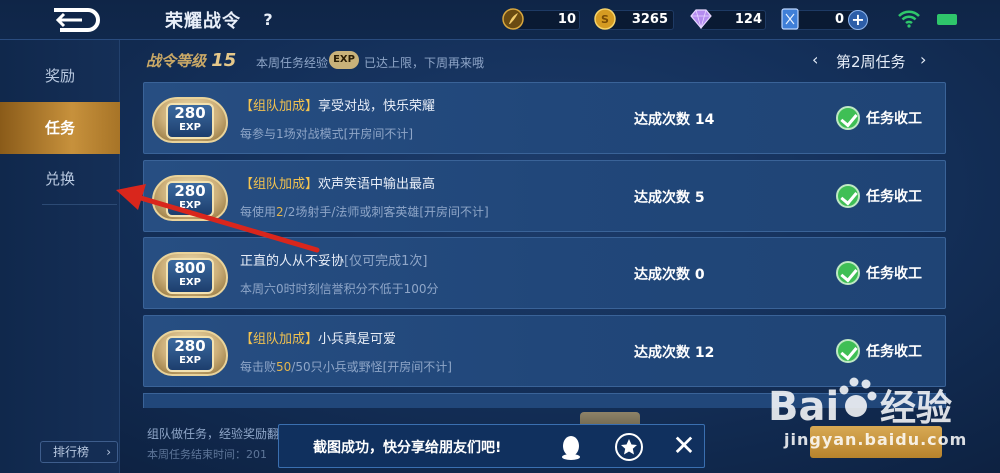 Image resolution: width=1000 pixels, height=473 pixels. Describe the element at coordinates (386, 212) in the screenshot. I see `task-desc-suffix: /2场射手/法师或刺客英雄[开房间不计]` at that location.